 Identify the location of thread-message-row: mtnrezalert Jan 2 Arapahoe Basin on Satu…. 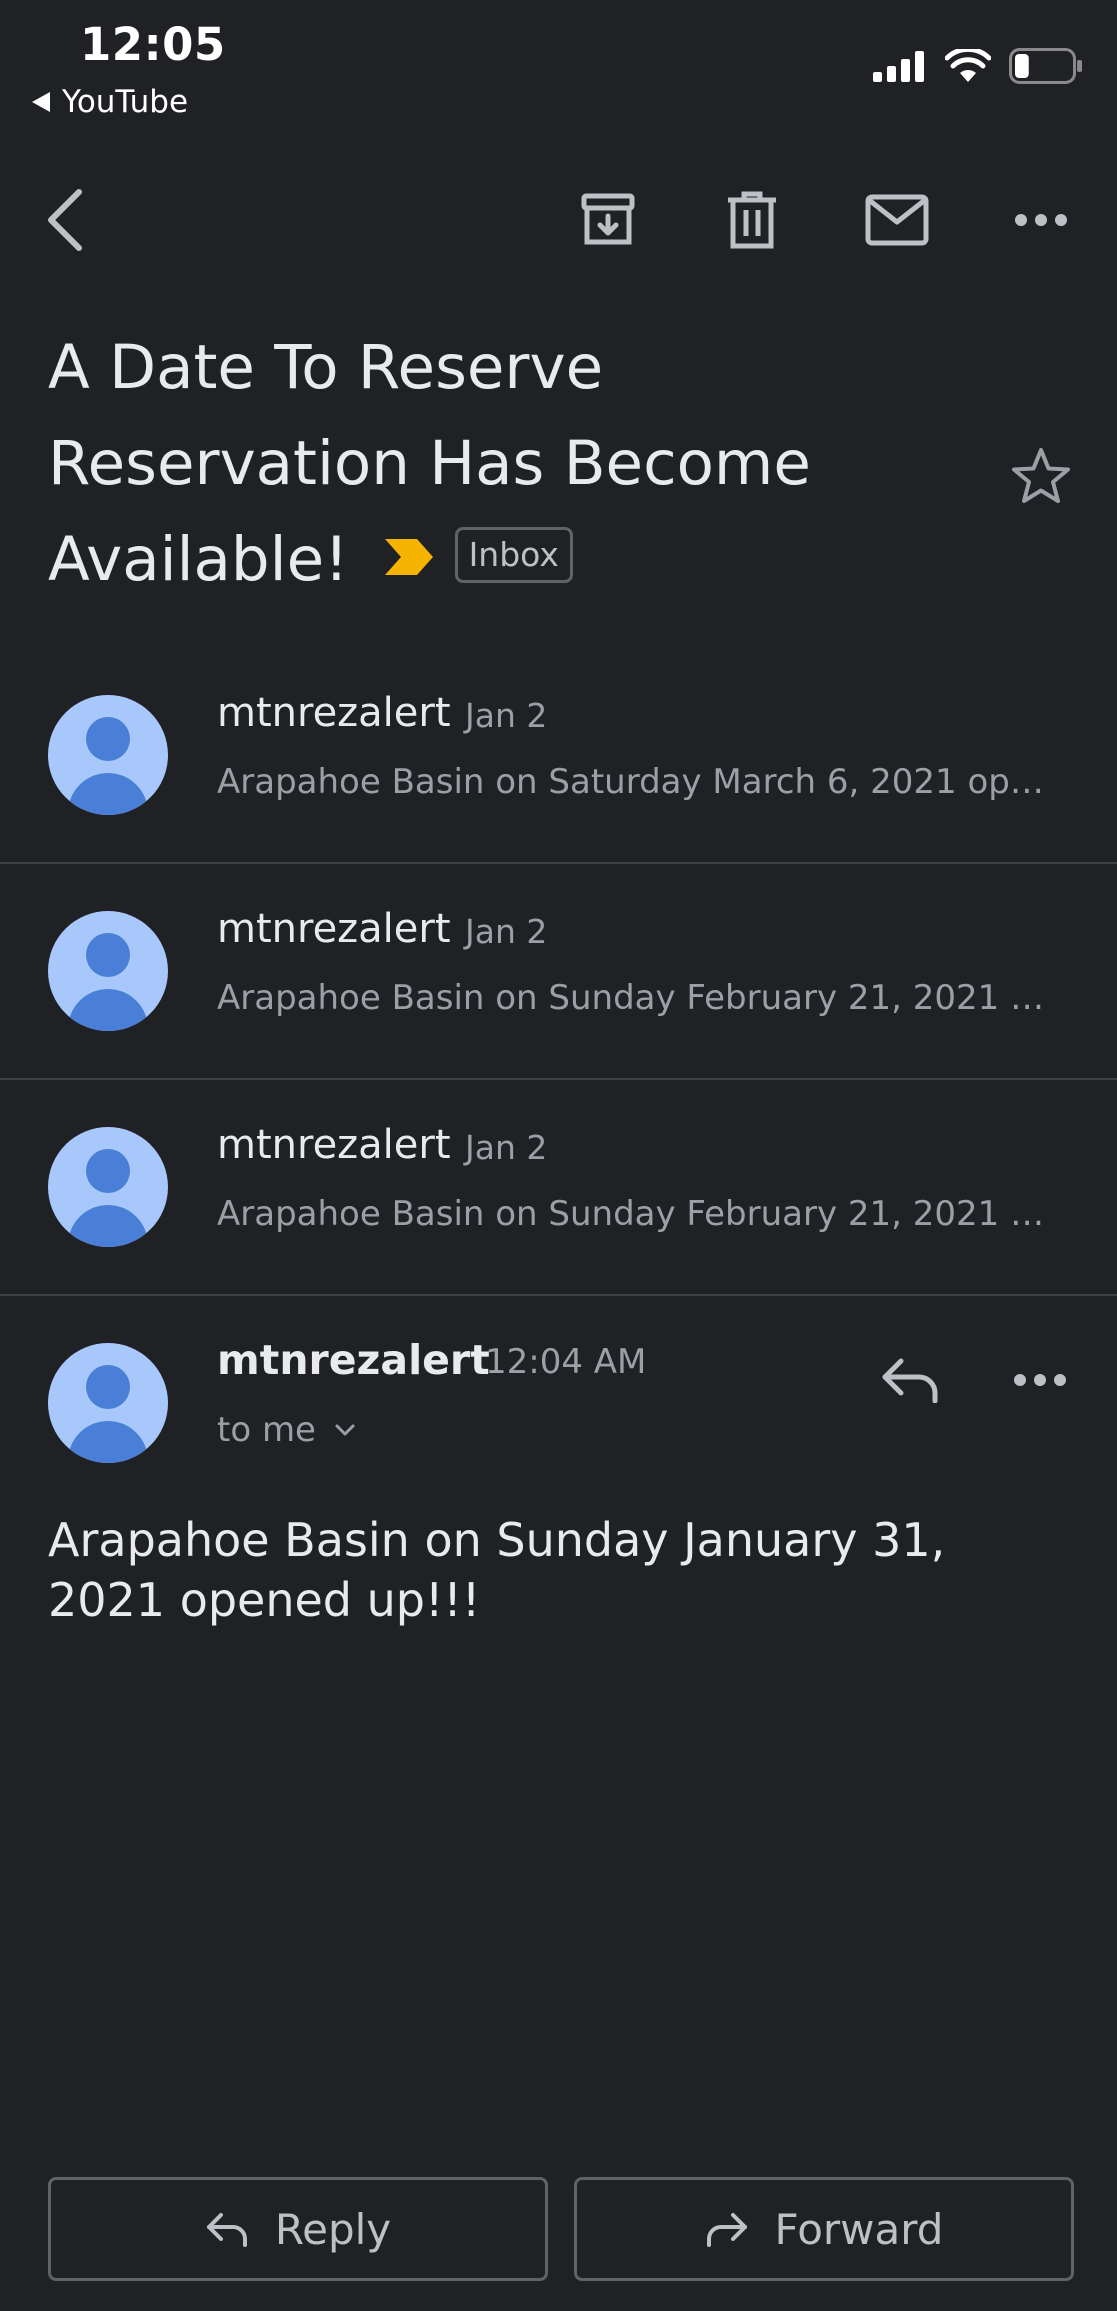
(558, 755).